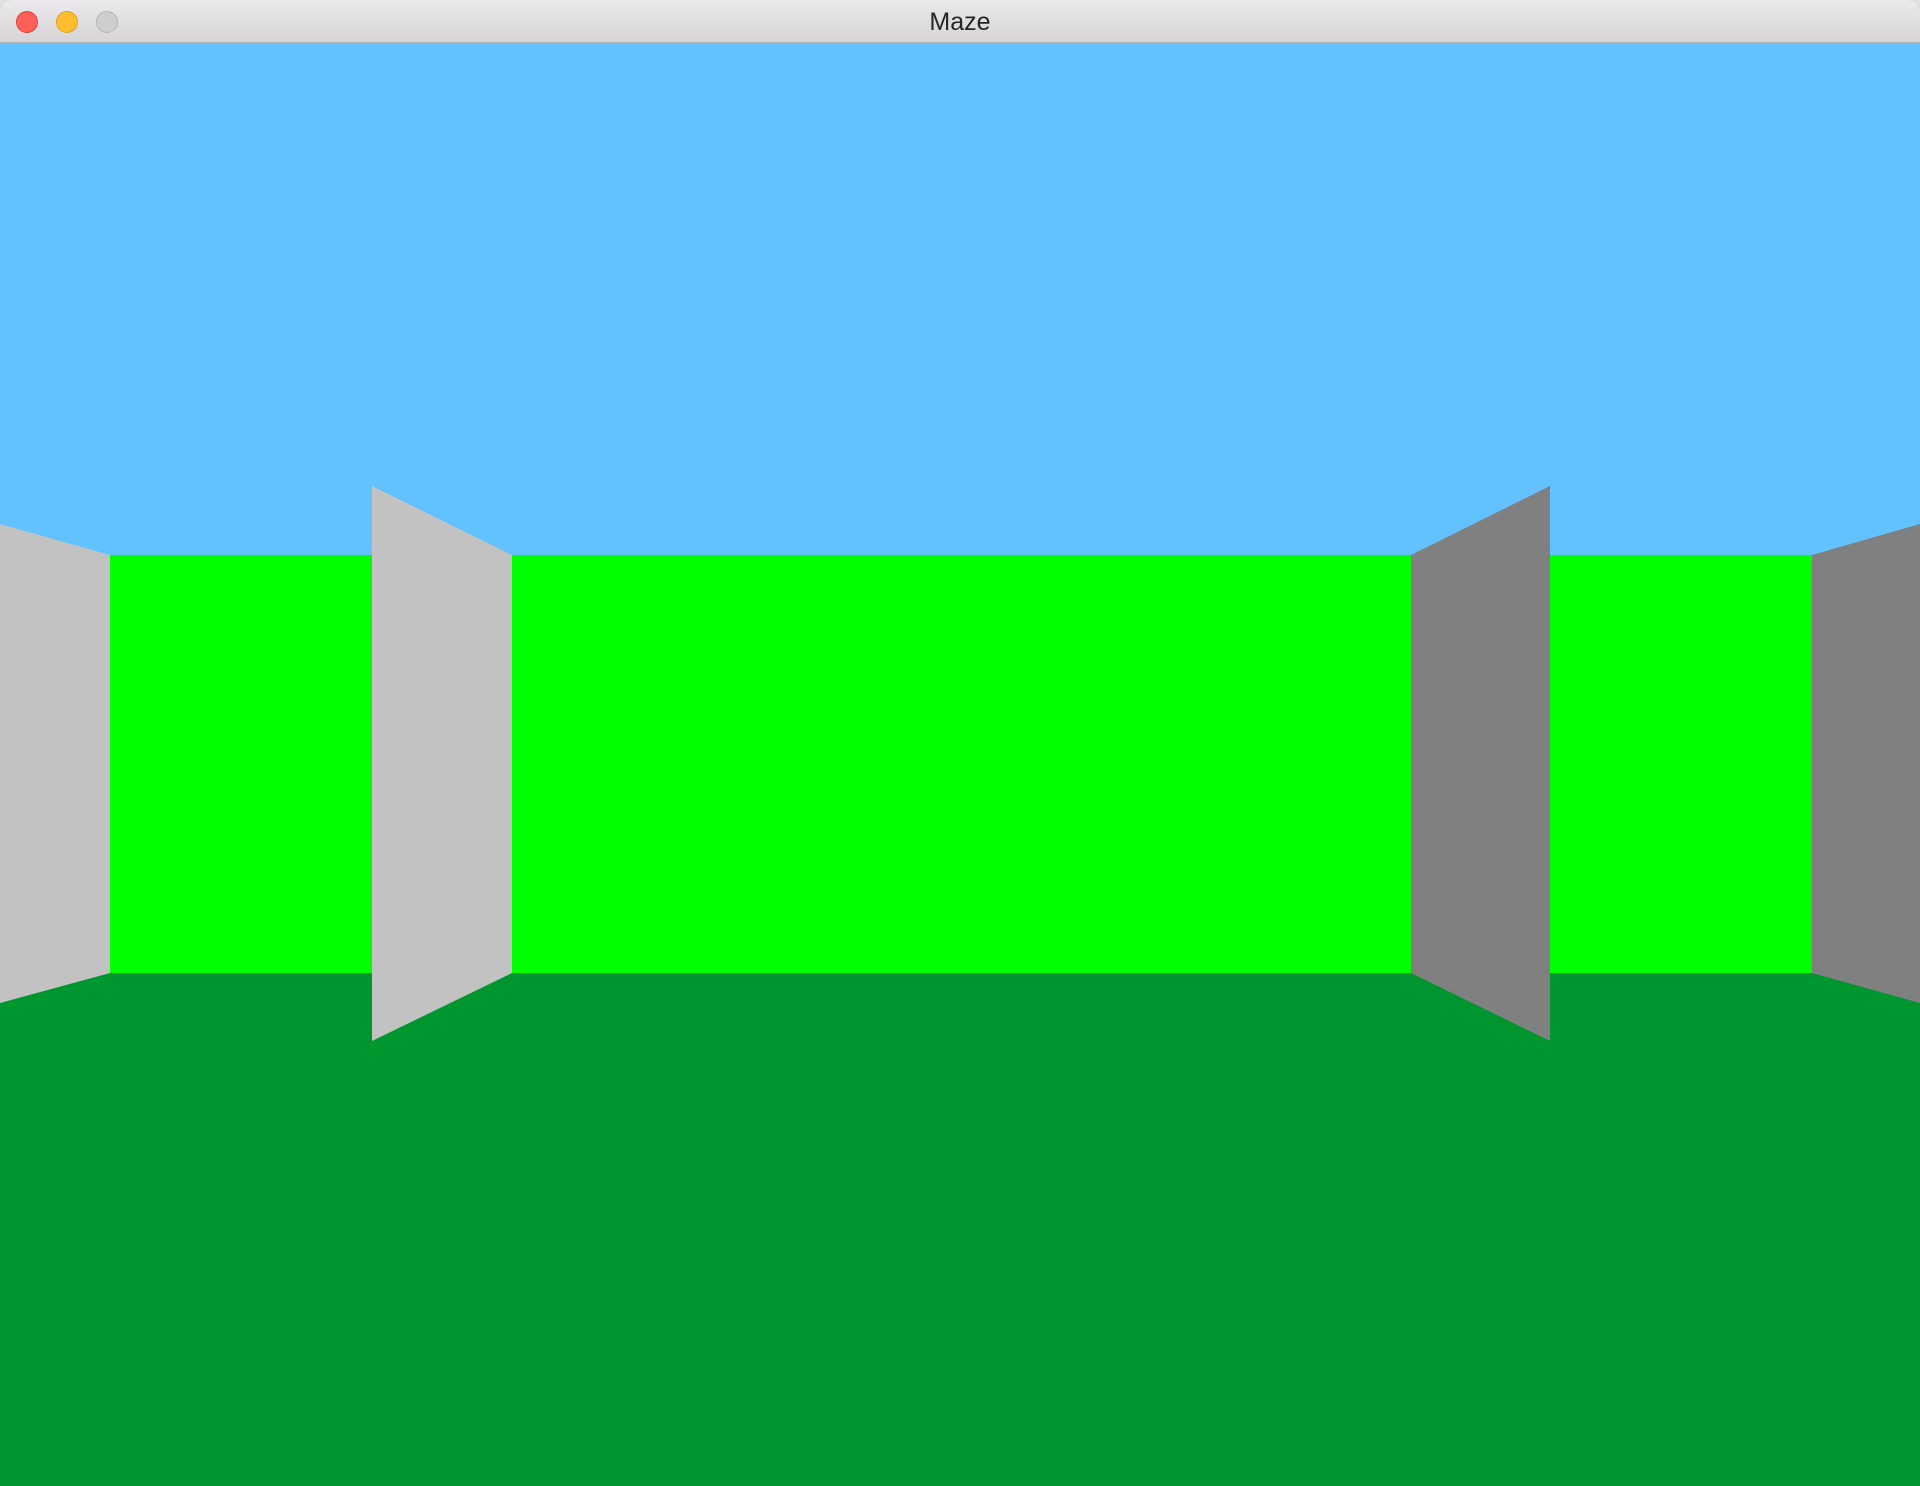 Image resolution: width=1920 pixels, height=1486 pixels. I want to click on title-bar: Maze, so click(960, 21).